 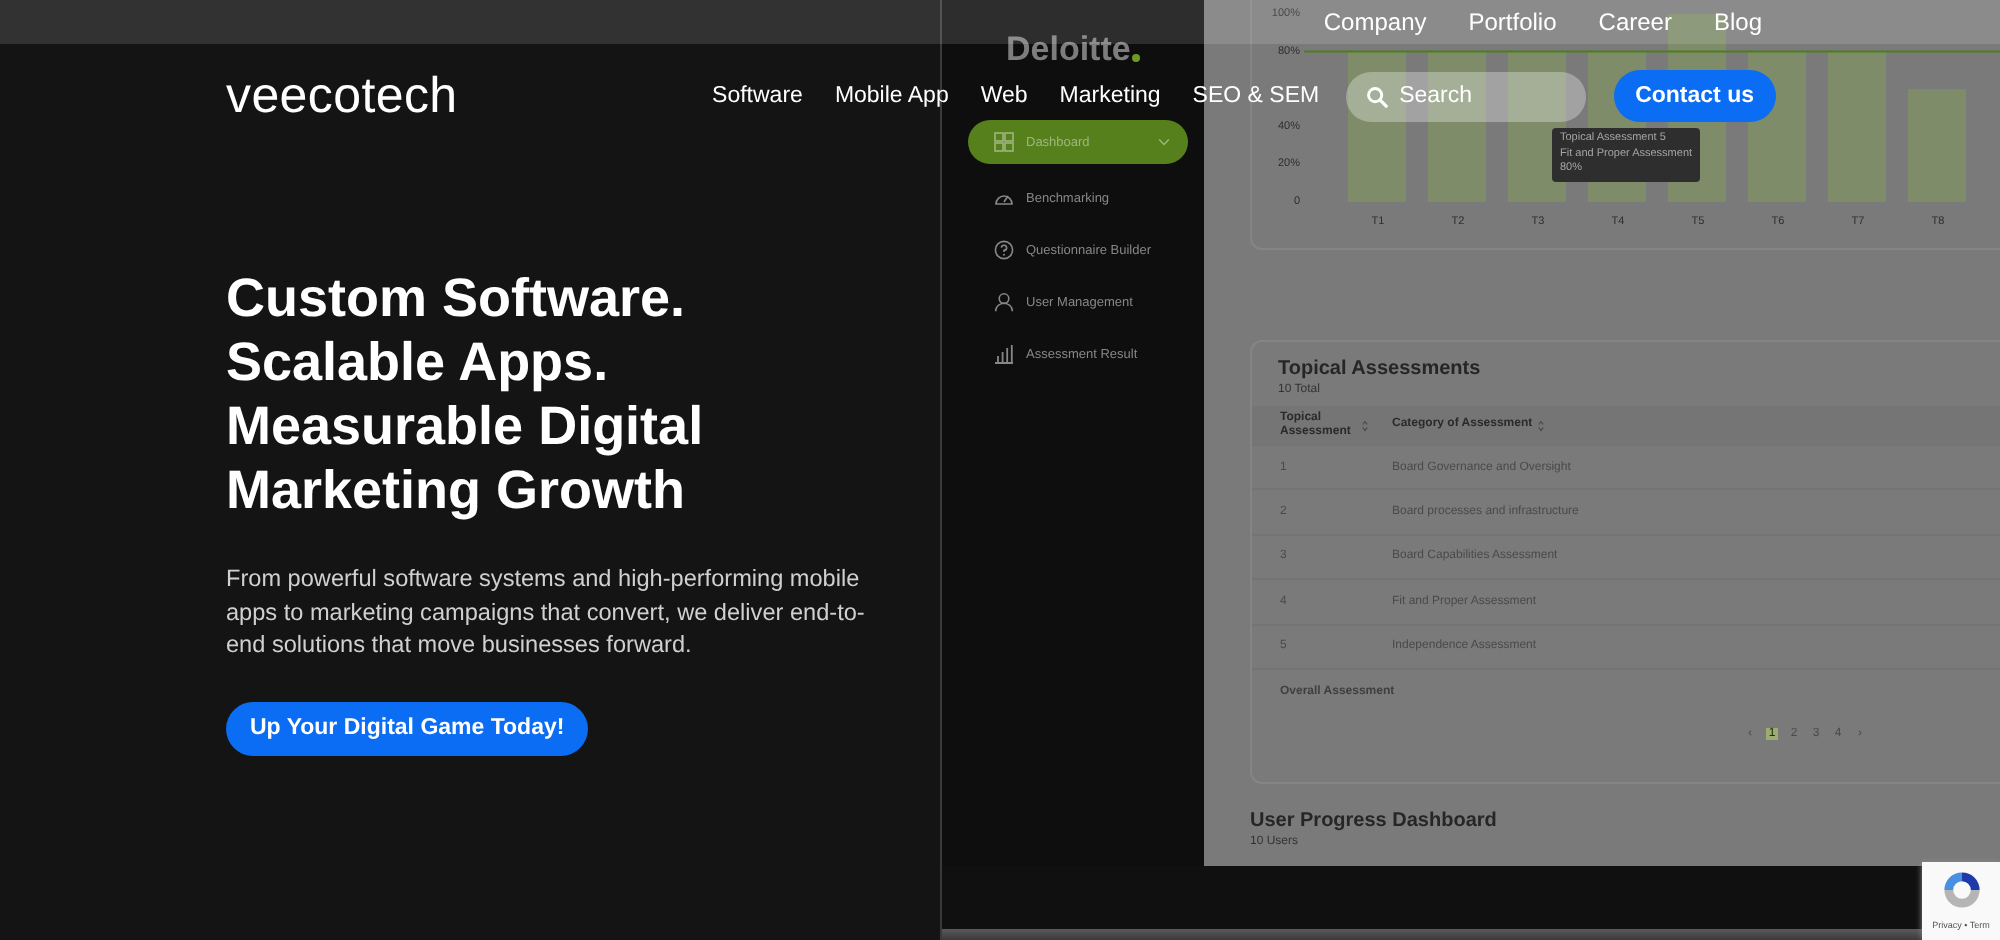 What do you see at coordinates (1512, 22) in the screenshot?
I see `top-nav-link: Portfolio` at bounding box center [1512, 22].